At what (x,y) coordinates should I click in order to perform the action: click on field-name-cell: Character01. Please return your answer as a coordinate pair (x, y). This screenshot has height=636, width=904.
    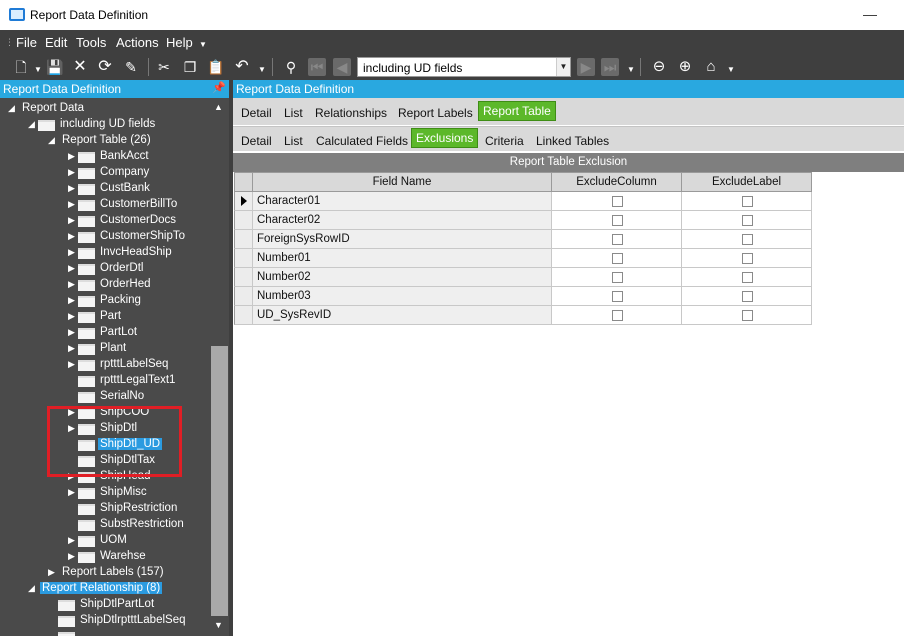
    Looking at the image, I should click on (402, 201).